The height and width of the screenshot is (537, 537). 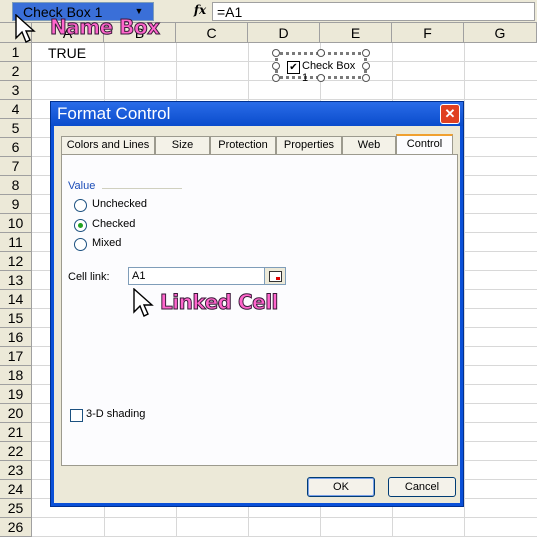 I want to click on row-header: 5, so click(x=16, y=128).